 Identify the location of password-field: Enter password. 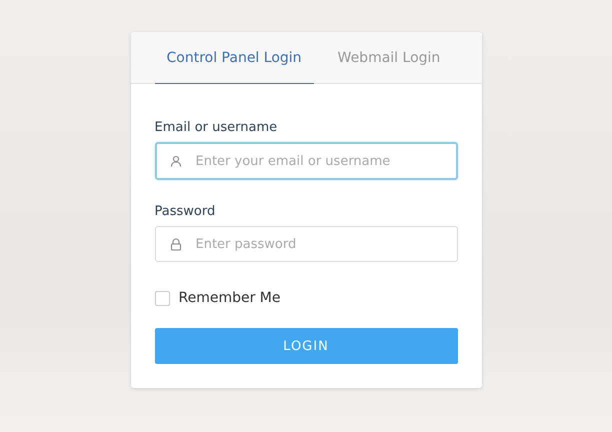
(306, 244).